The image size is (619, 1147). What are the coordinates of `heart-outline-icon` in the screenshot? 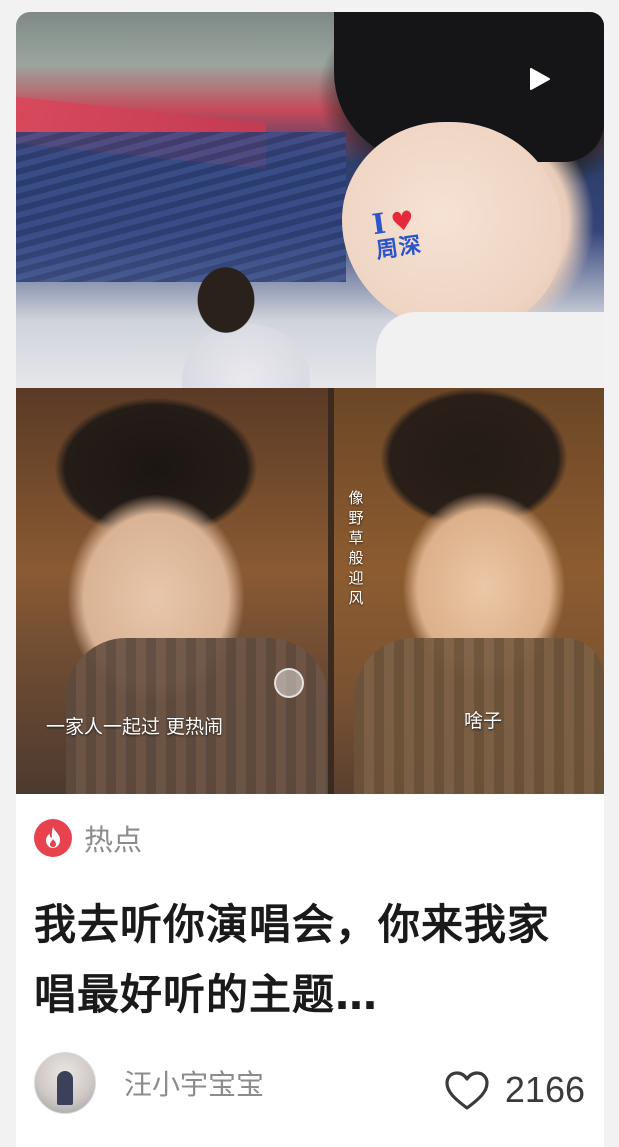 It's located at (467, 1090).